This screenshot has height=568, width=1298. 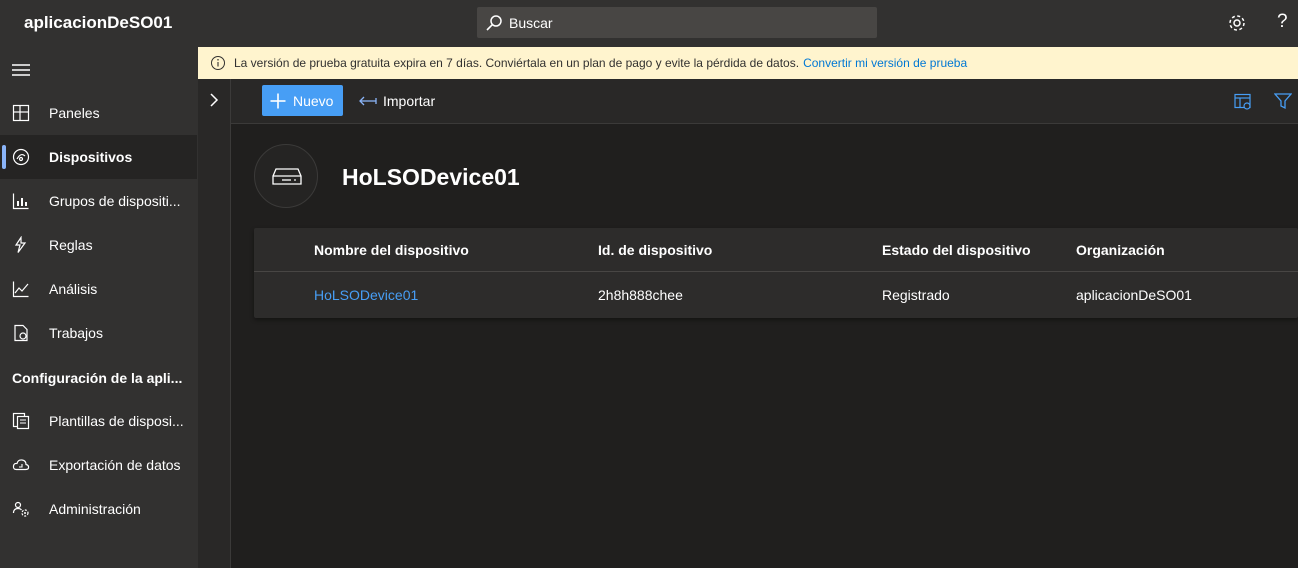 What do you see at coordinates (431, 177) in the screenshot?
I see `page-title: HoLSODevice01` at bounding box center [431, 177].